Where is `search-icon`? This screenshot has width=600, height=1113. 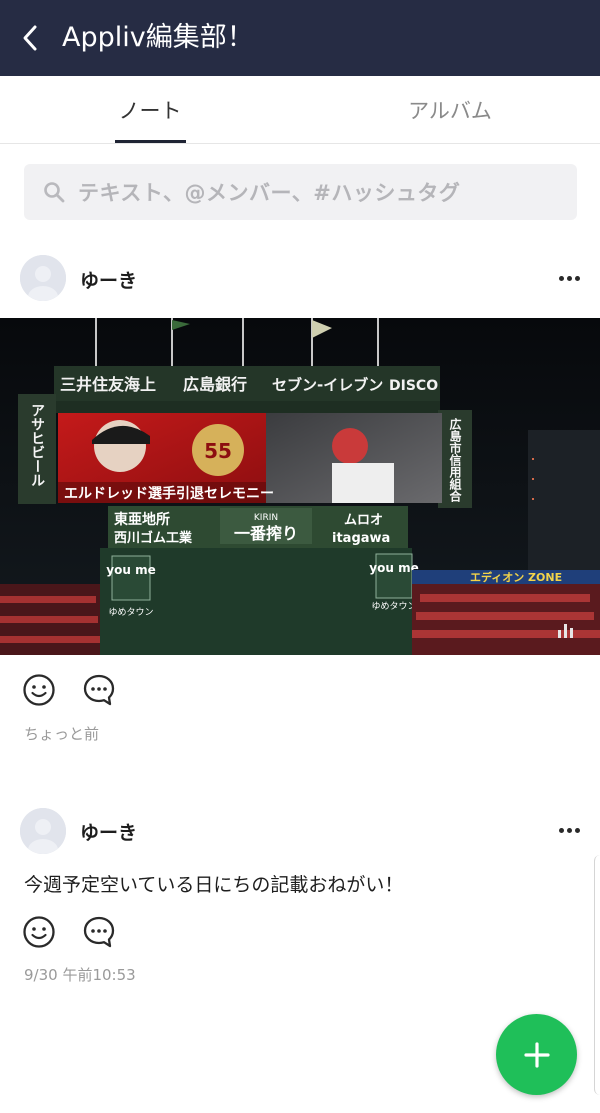
search-icon is located at coordinates (54, 192).